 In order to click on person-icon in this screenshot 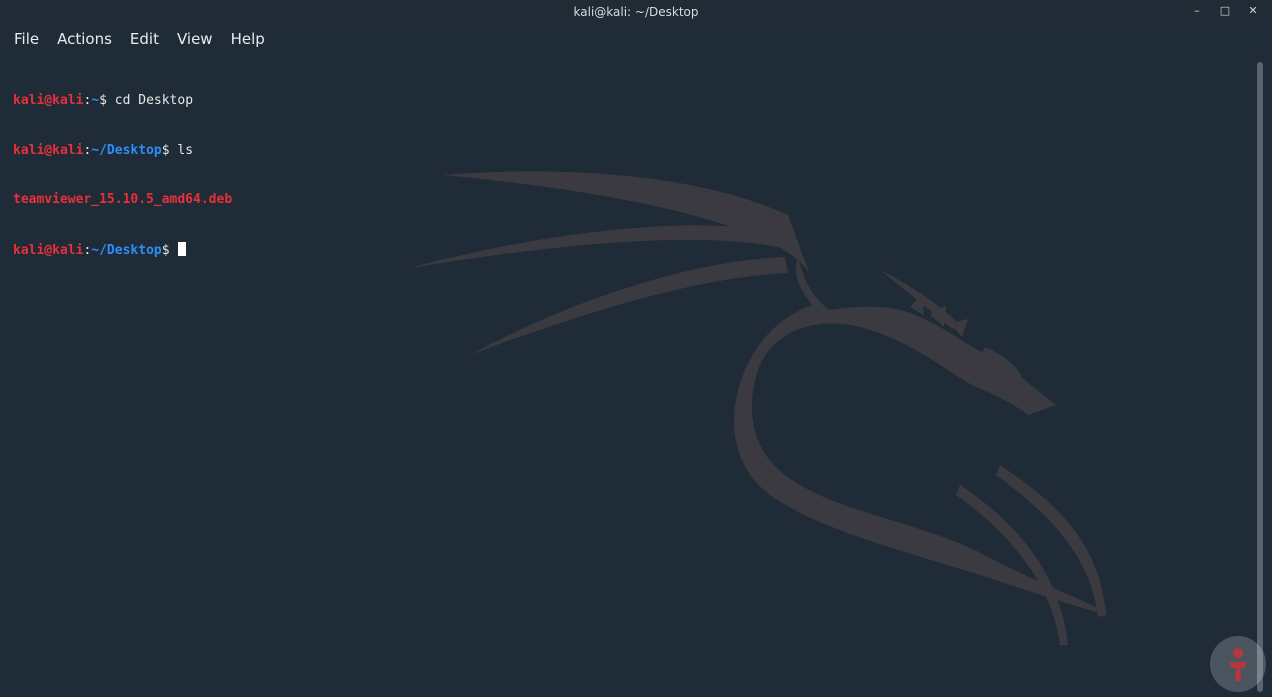, I will do `click(1238, 664)`.